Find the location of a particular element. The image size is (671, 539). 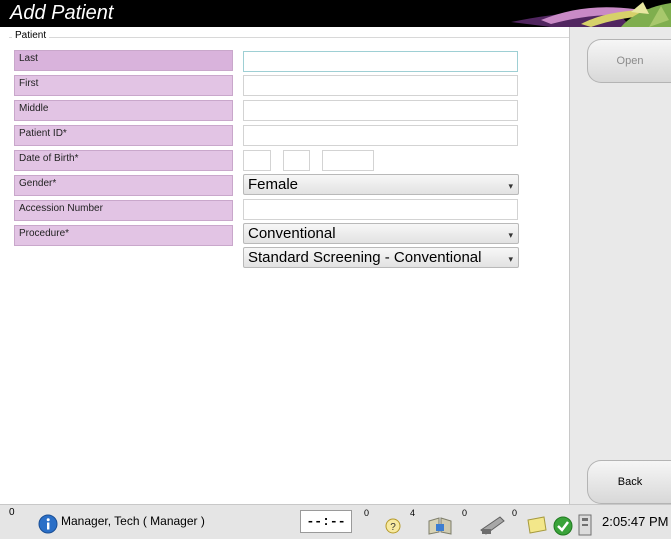

dob-year-input is located at coordinates (348, 160).